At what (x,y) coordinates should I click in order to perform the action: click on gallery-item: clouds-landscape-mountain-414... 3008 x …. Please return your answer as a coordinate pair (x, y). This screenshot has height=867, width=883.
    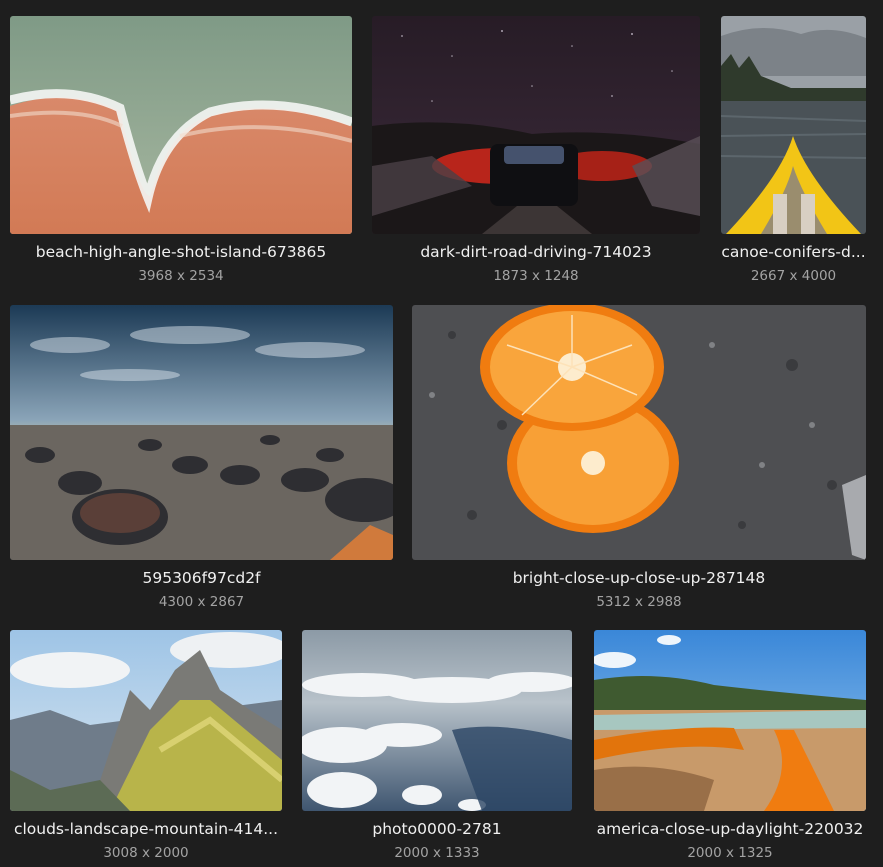
    Looking at the image, I should click on (146, 748).